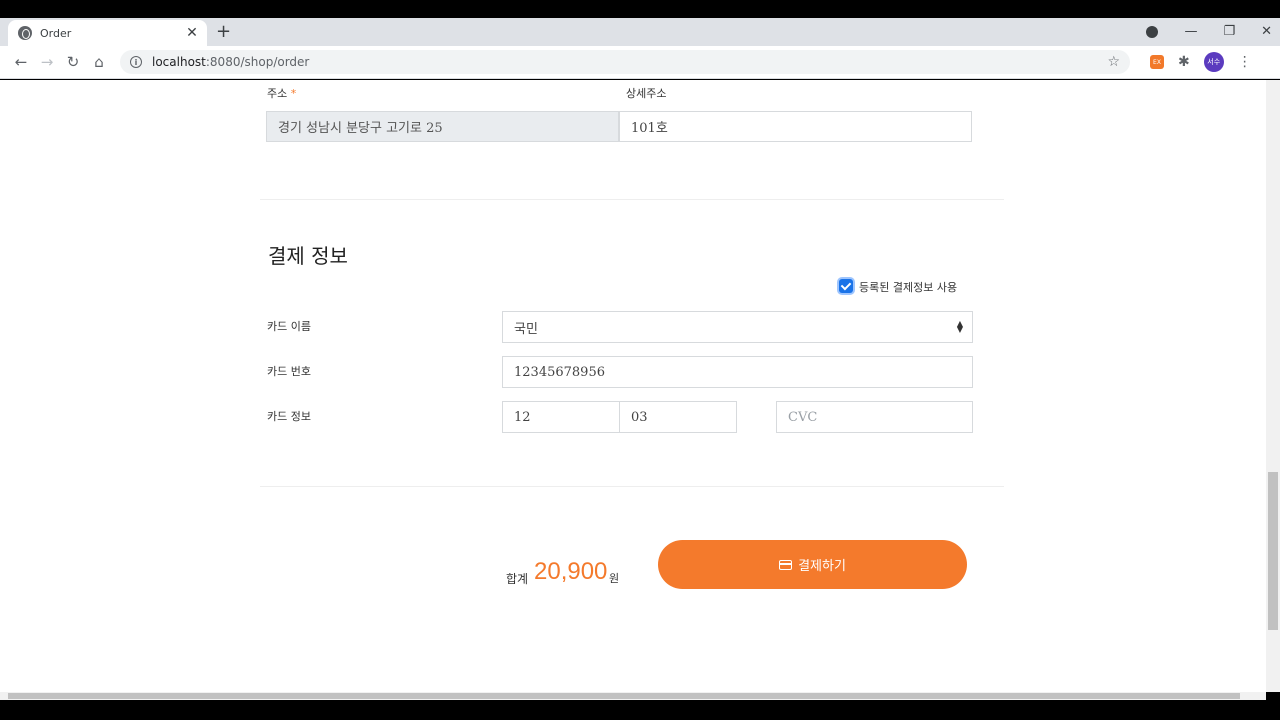 This screenshot has width=1280, height=720. What do you see at coordinates (192, 33) in the screenshot?
I see `close-icon: ✕` at bounding box center [192, 33].